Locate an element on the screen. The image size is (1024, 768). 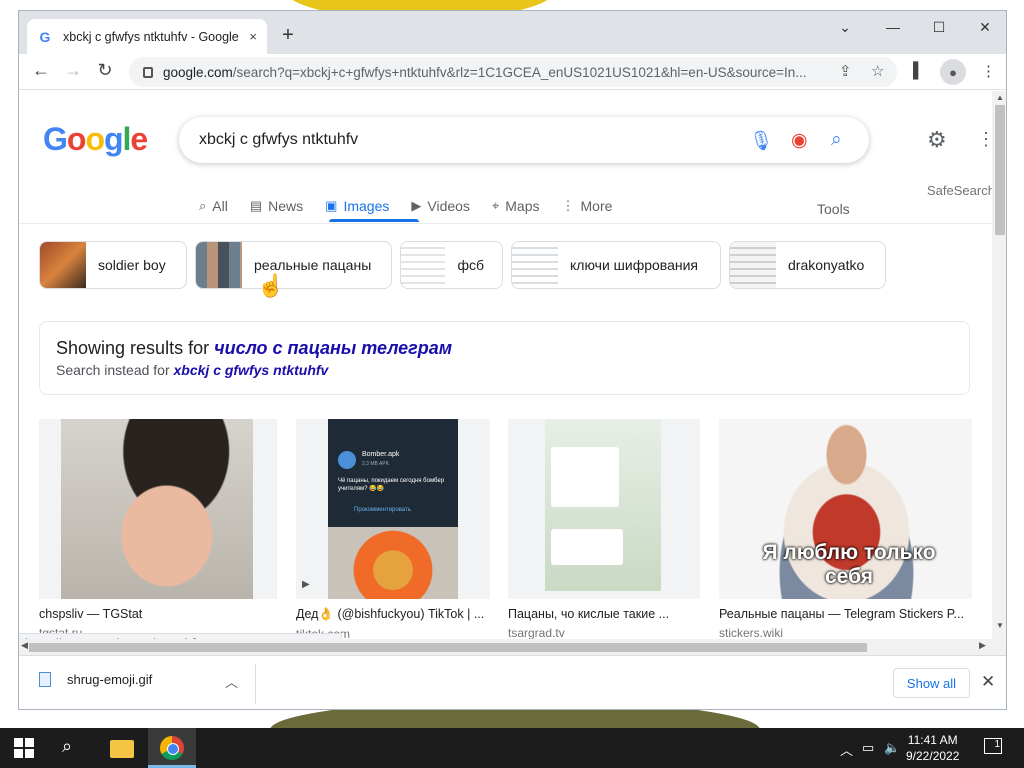
cartoon-bottom is located at coordinates (393, 563).